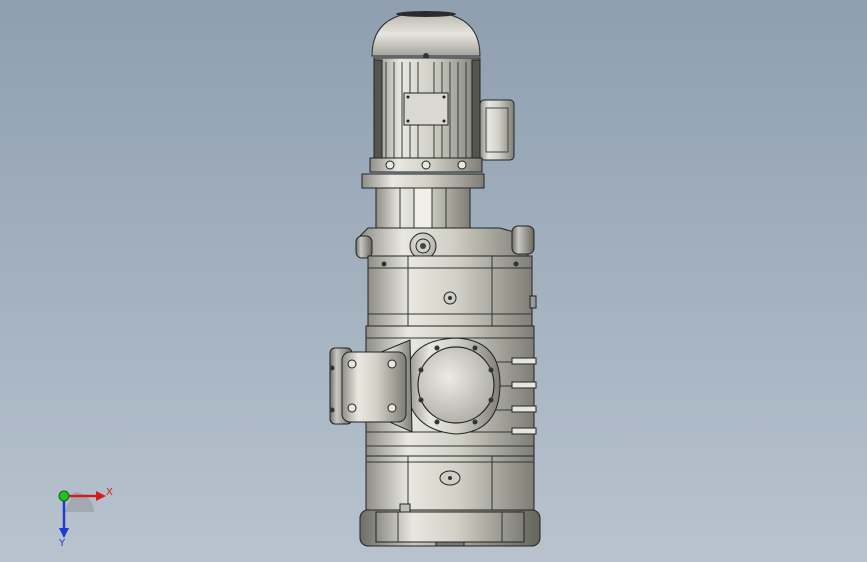  Describe the element at coordinates (453, 386) in the screenshot. I see `inlet-flange` at that location.